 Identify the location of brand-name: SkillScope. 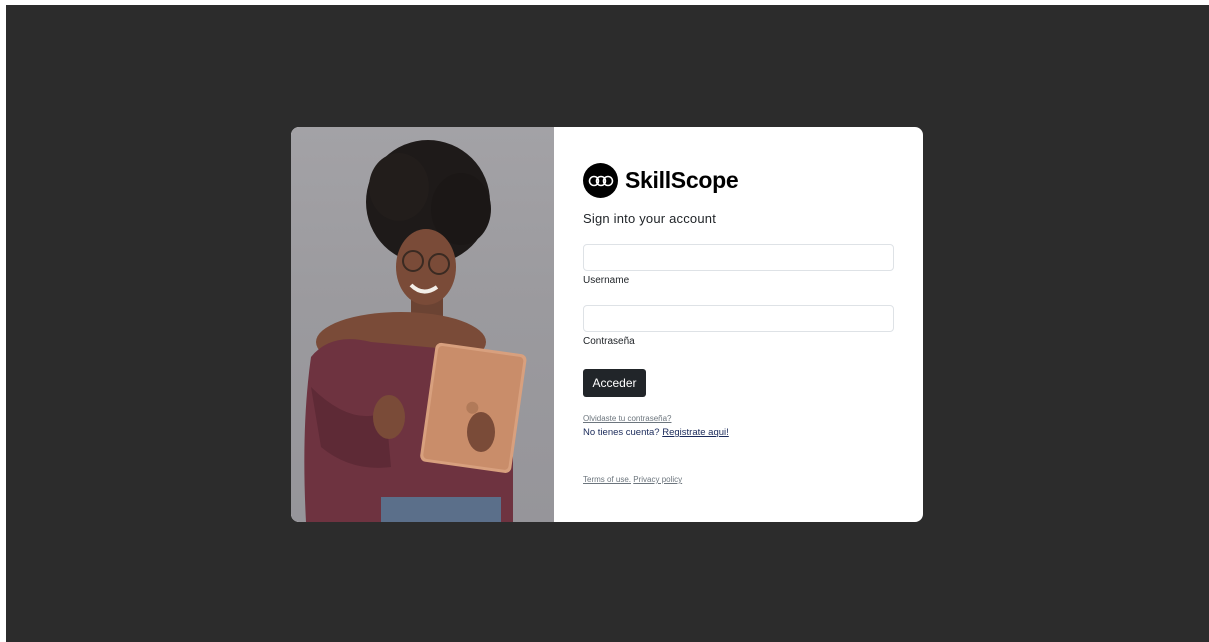
(682, 180).